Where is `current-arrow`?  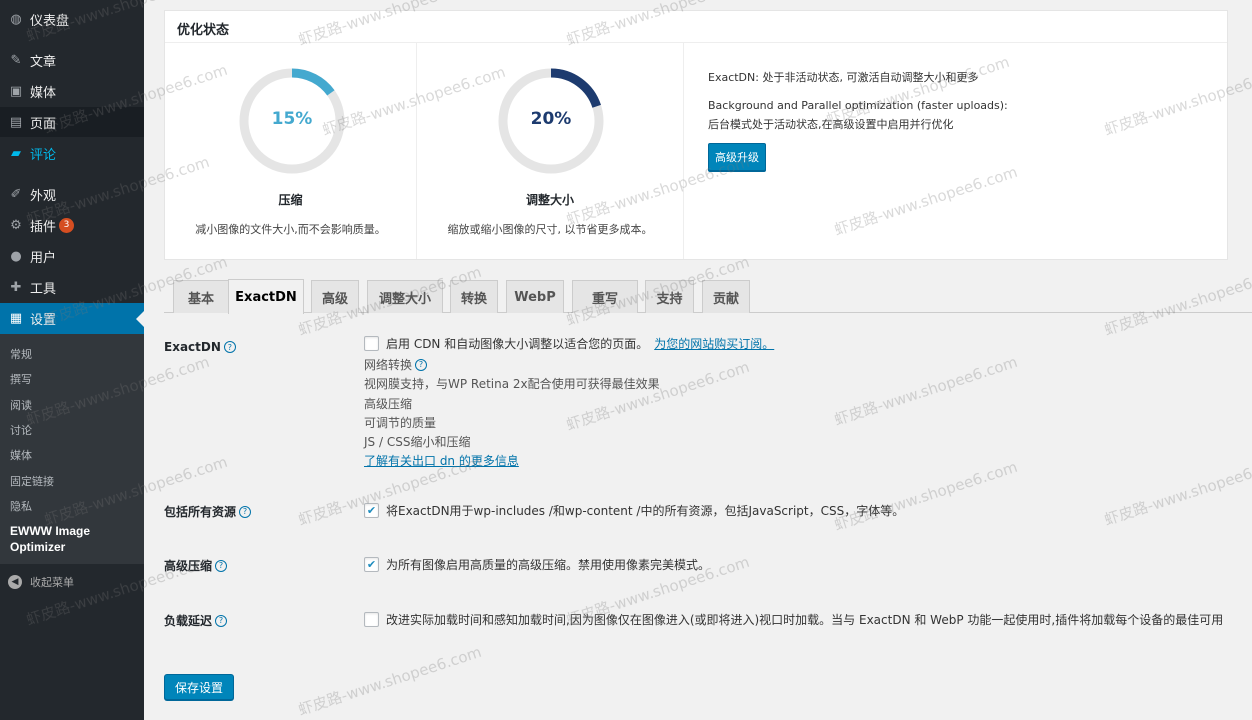
current-arrow is located at coordinates (140, 319).